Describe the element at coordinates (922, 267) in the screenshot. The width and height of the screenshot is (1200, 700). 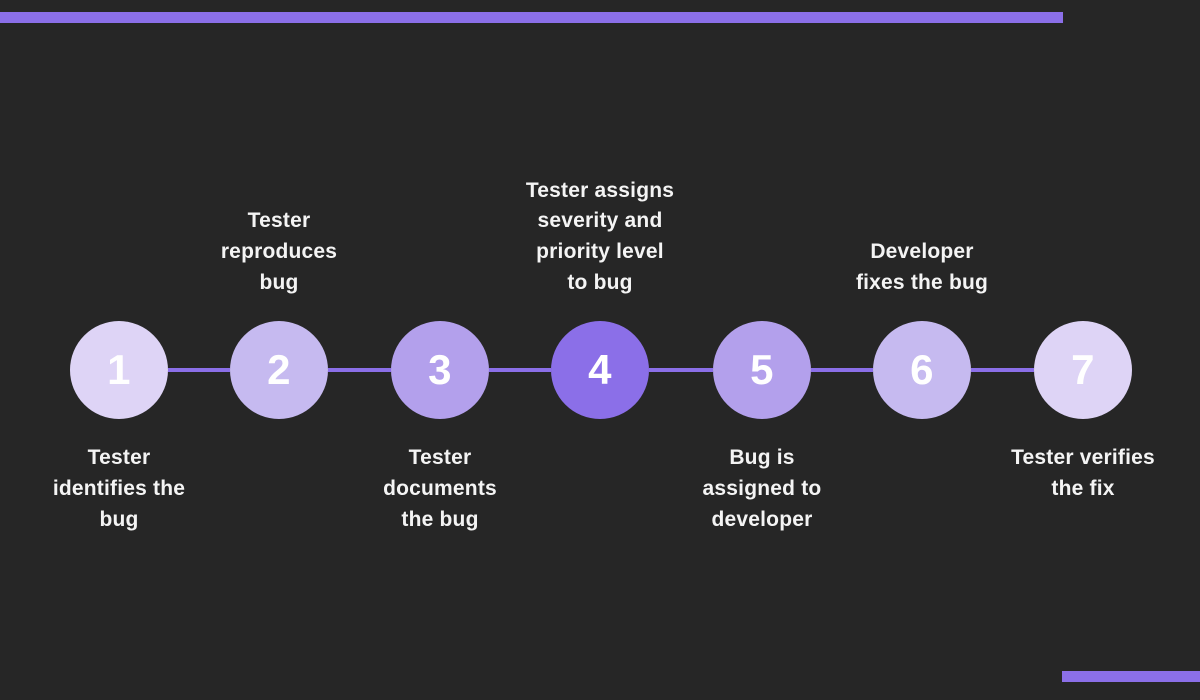
I see `step-caption-6: Developer fixes the bug` at that location.